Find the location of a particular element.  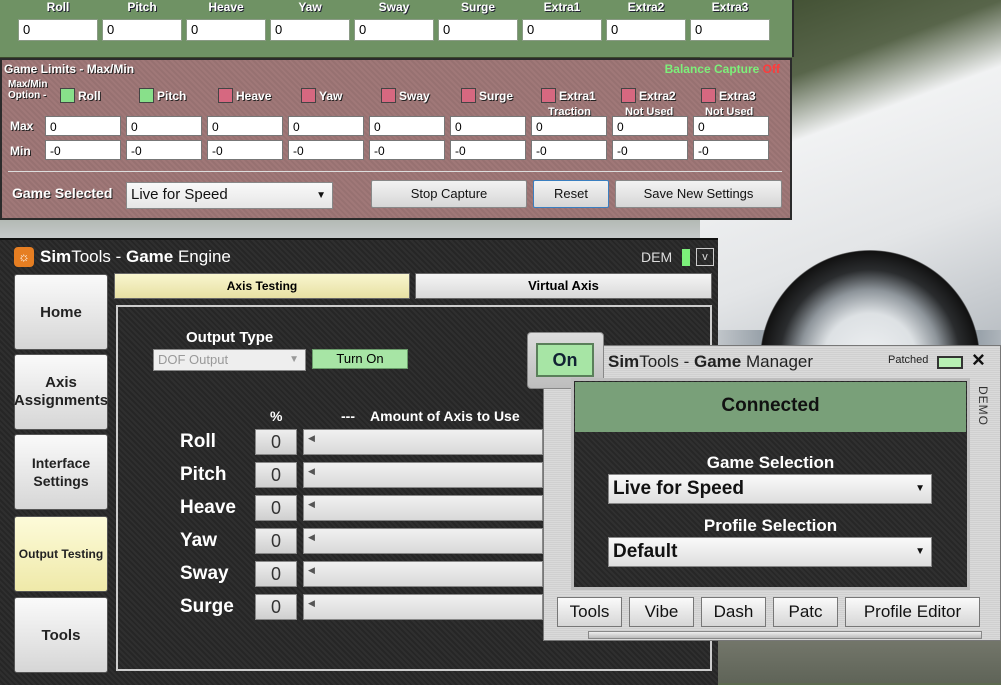

profile-selection-select: Default ▼ is located at coordinates (770, 552).